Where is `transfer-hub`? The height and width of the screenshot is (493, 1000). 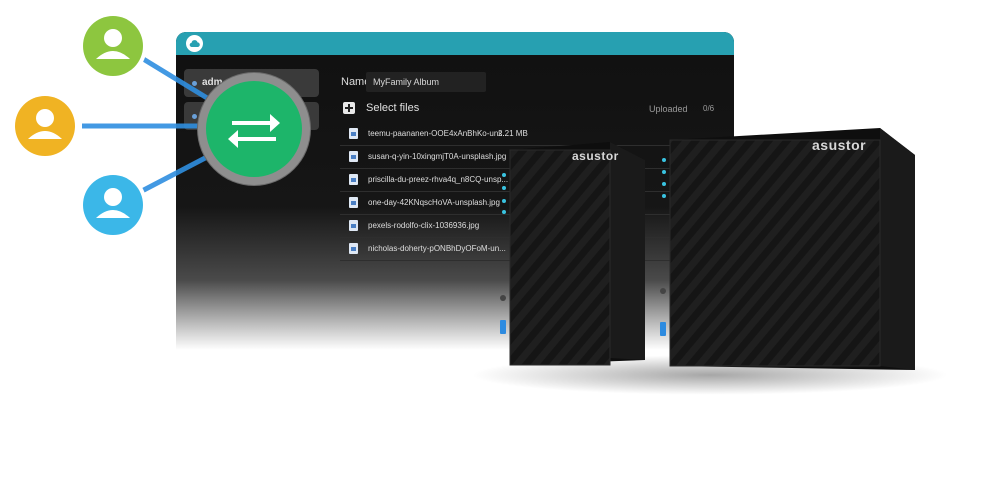 transfer-hub is located at coordinates (254, 129).